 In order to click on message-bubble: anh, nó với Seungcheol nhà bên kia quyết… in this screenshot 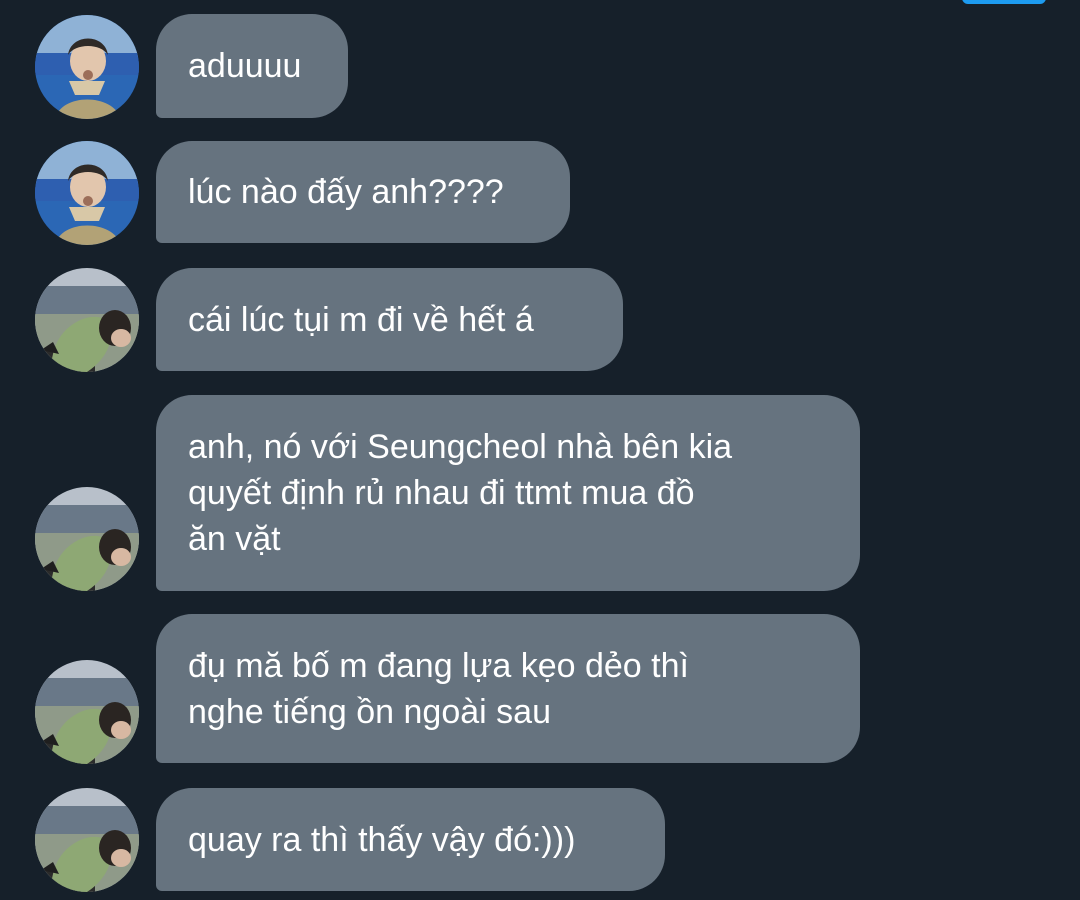, I will do `click(508, 493)`.